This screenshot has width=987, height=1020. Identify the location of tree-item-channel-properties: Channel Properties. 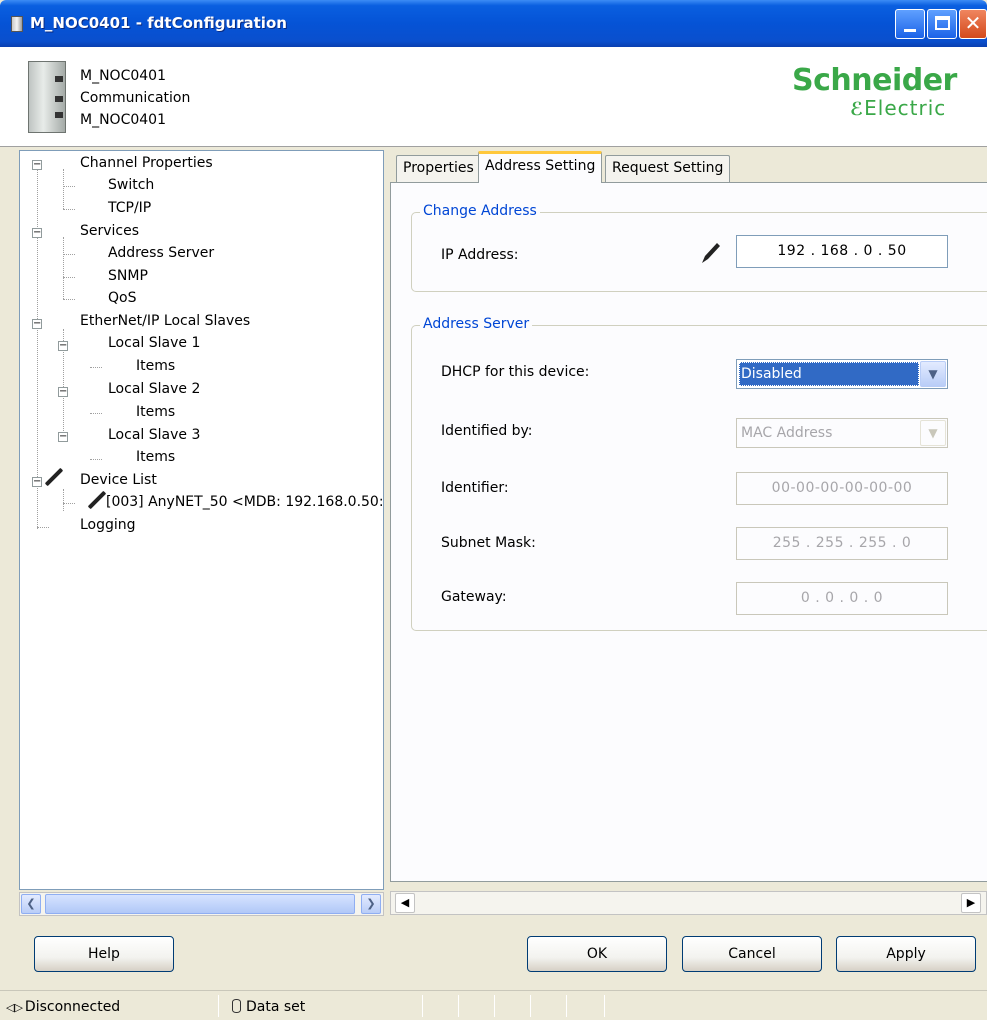
(146, 163).